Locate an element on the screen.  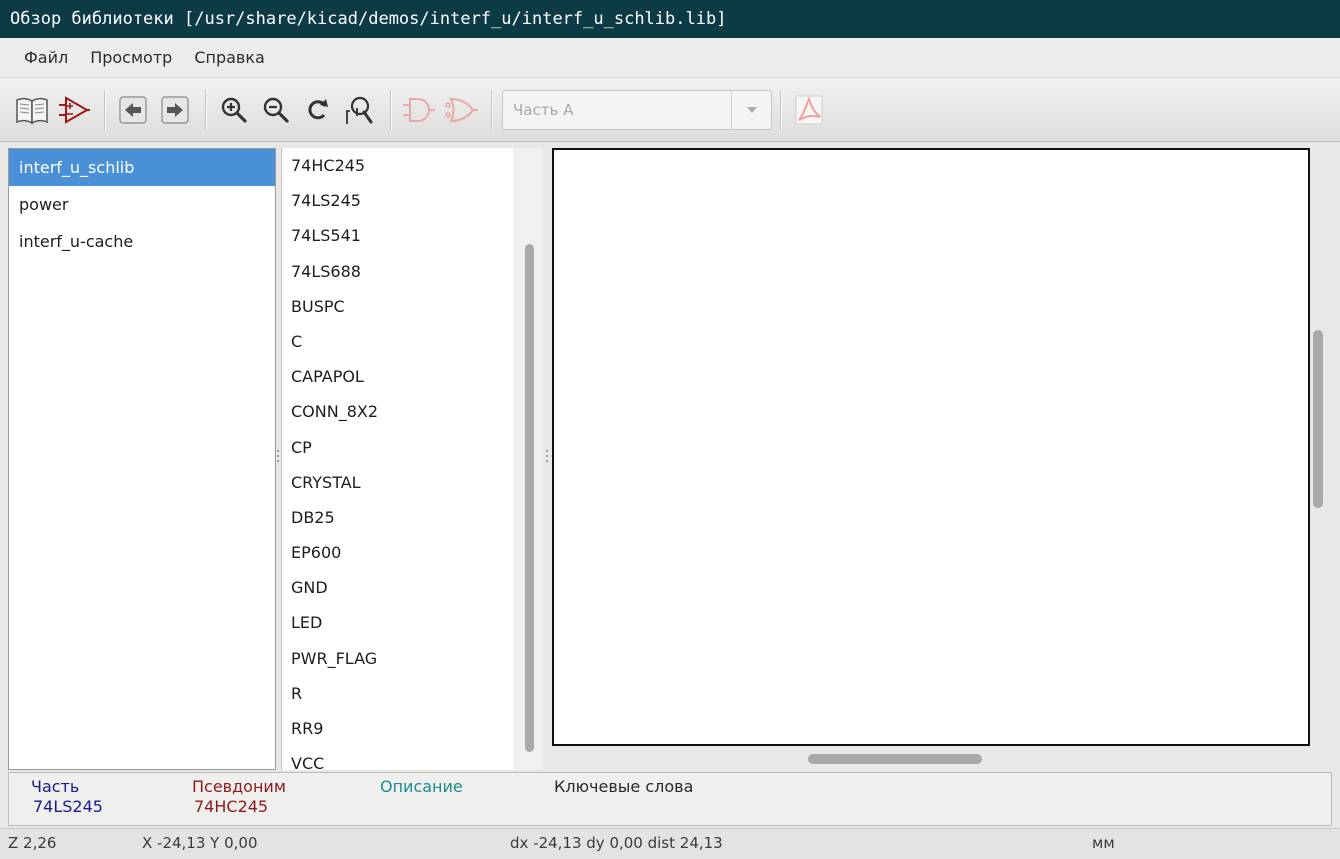
library-item: power is located at coordinates (142, 204).